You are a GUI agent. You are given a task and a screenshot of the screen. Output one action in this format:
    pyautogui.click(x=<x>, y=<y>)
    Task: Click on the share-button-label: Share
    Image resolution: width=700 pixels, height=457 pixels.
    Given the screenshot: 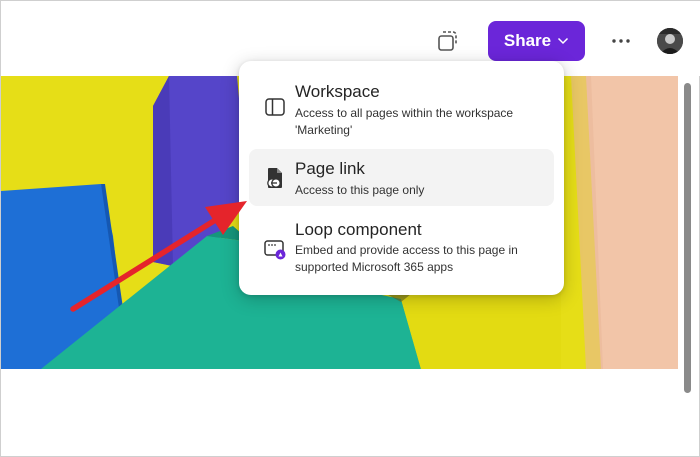 What is the action you would take?
    pyautogui.click(x=527, y=40)
    